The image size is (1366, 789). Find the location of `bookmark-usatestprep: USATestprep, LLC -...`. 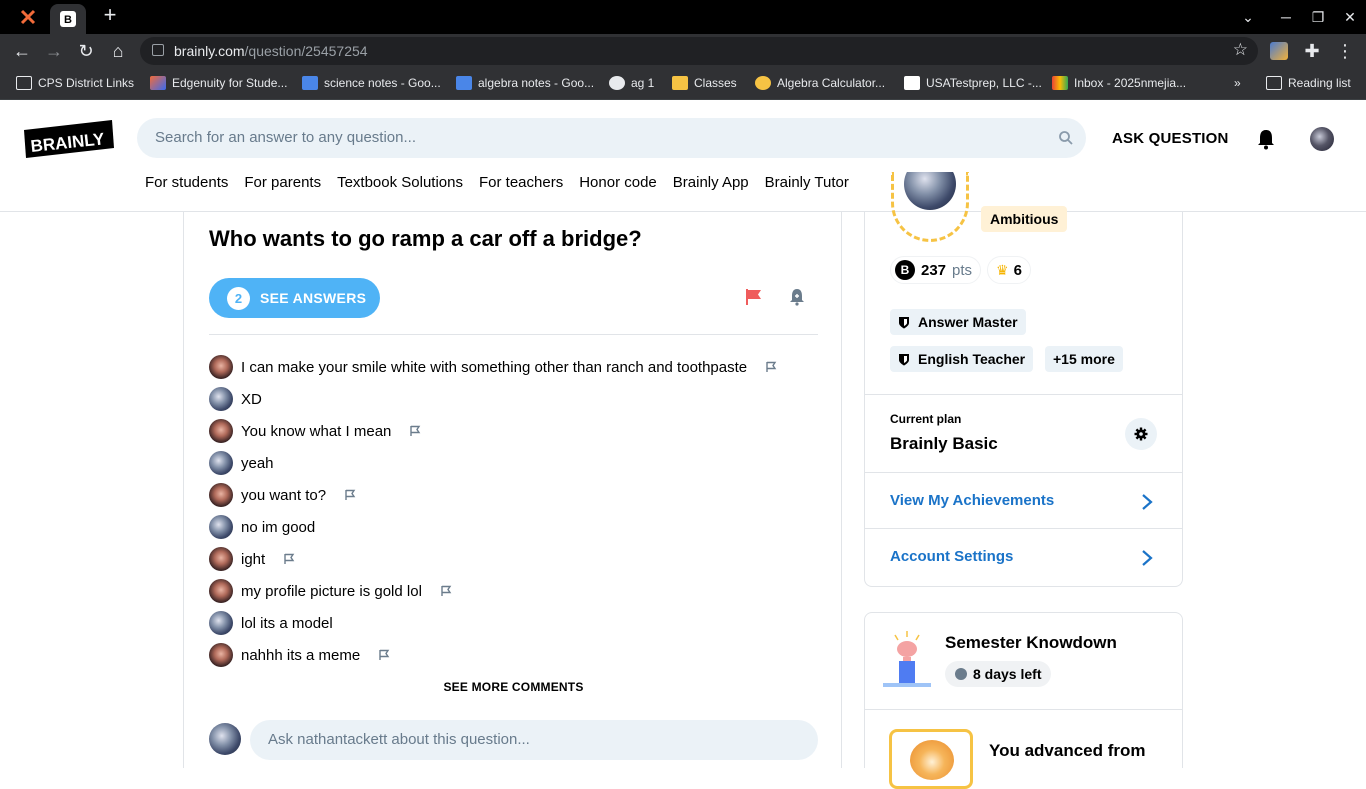

bookmark-usatestprep: USATestprep, LLC -... is located at coordinates (973, 83).